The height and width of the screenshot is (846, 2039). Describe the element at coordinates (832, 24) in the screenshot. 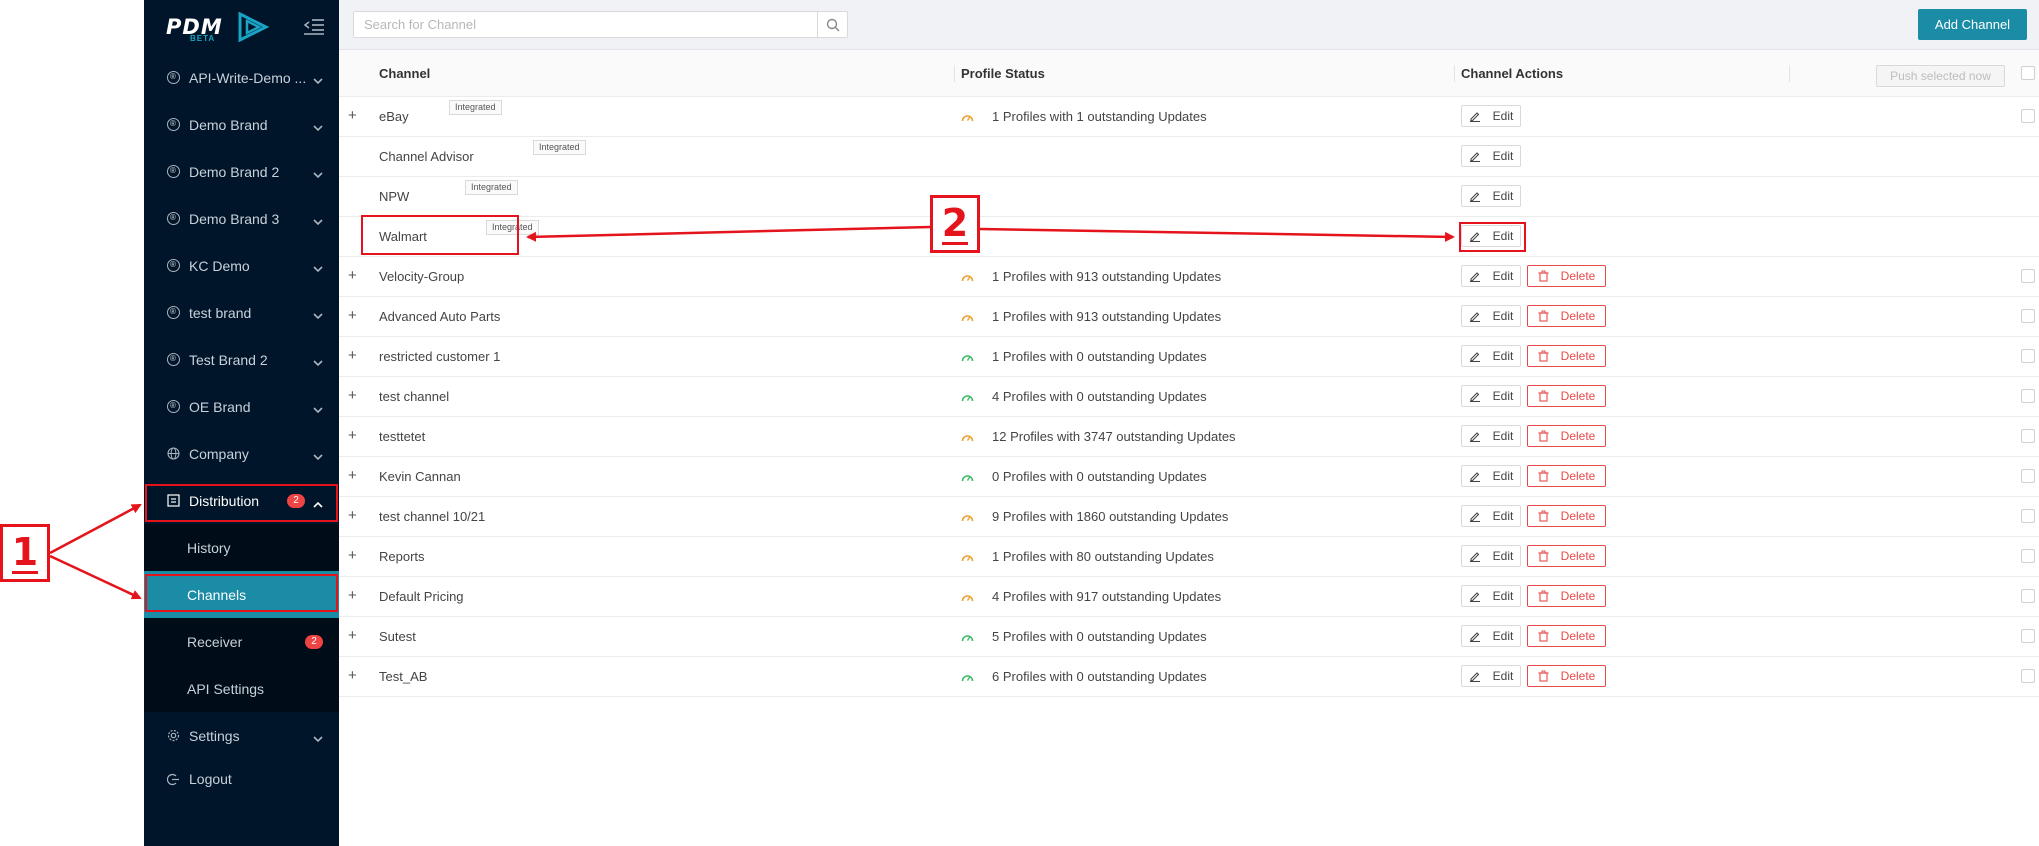

I see `search-icon` at that location.